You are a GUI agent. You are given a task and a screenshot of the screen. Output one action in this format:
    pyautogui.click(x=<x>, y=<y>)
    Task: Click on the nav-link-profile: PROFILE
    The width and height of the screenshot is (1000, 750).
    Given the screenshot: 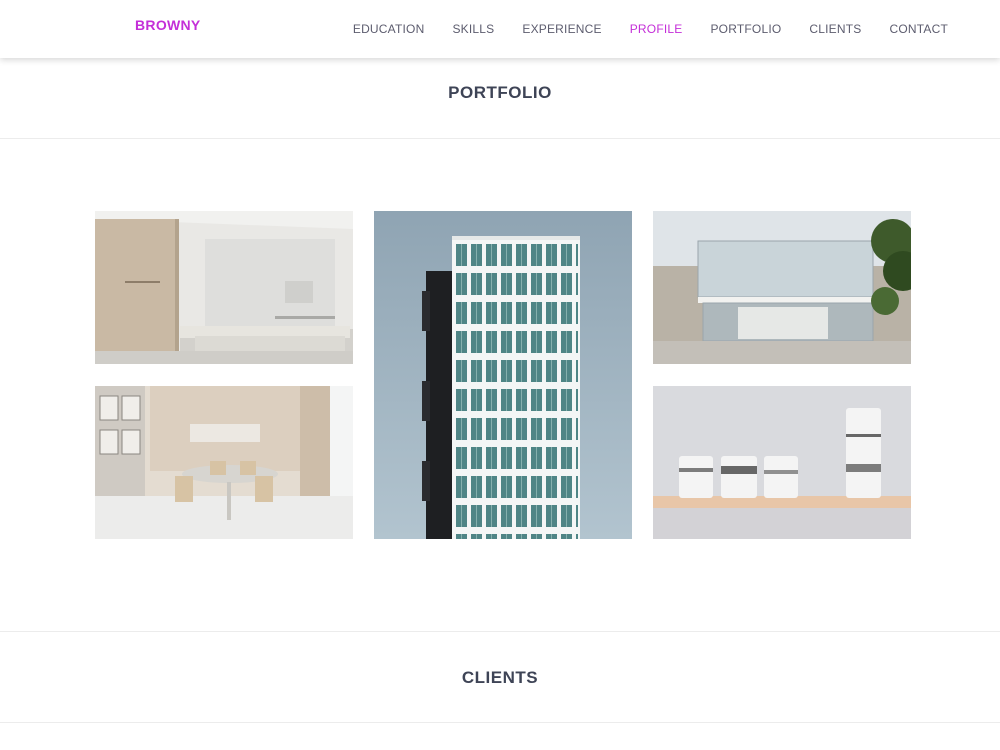 What is the action you would take?
    pyautogui.click(x=656, y=29)
    